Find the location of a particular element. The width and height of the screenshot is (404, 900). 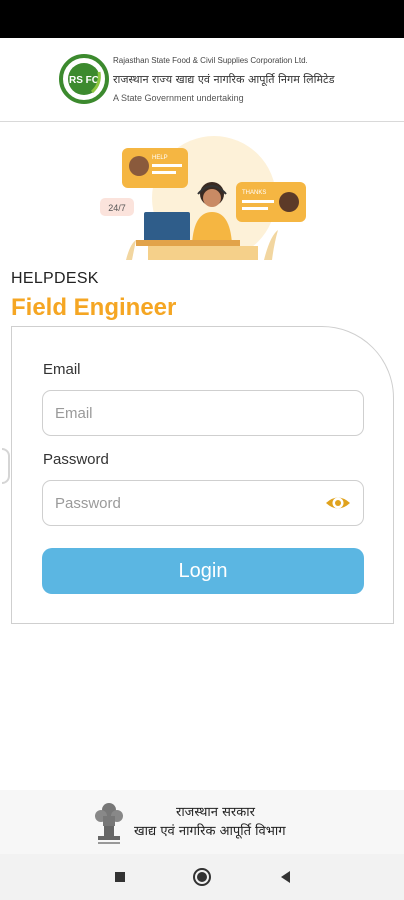

state-emblem-icon is located at coordinates (109, 823).